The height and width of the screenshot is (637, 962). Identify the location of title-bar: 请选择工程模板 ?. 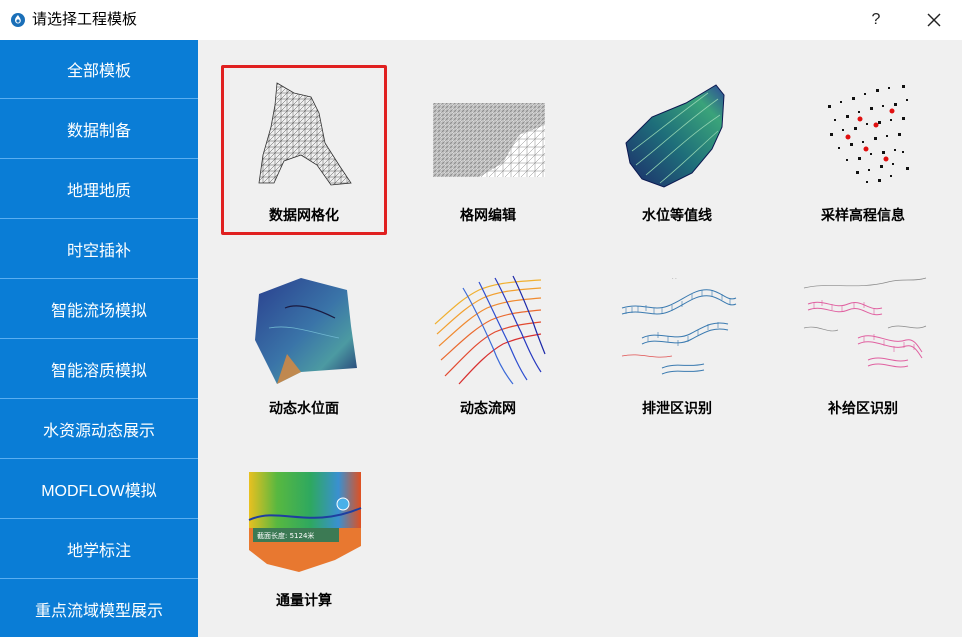
(481, 20).